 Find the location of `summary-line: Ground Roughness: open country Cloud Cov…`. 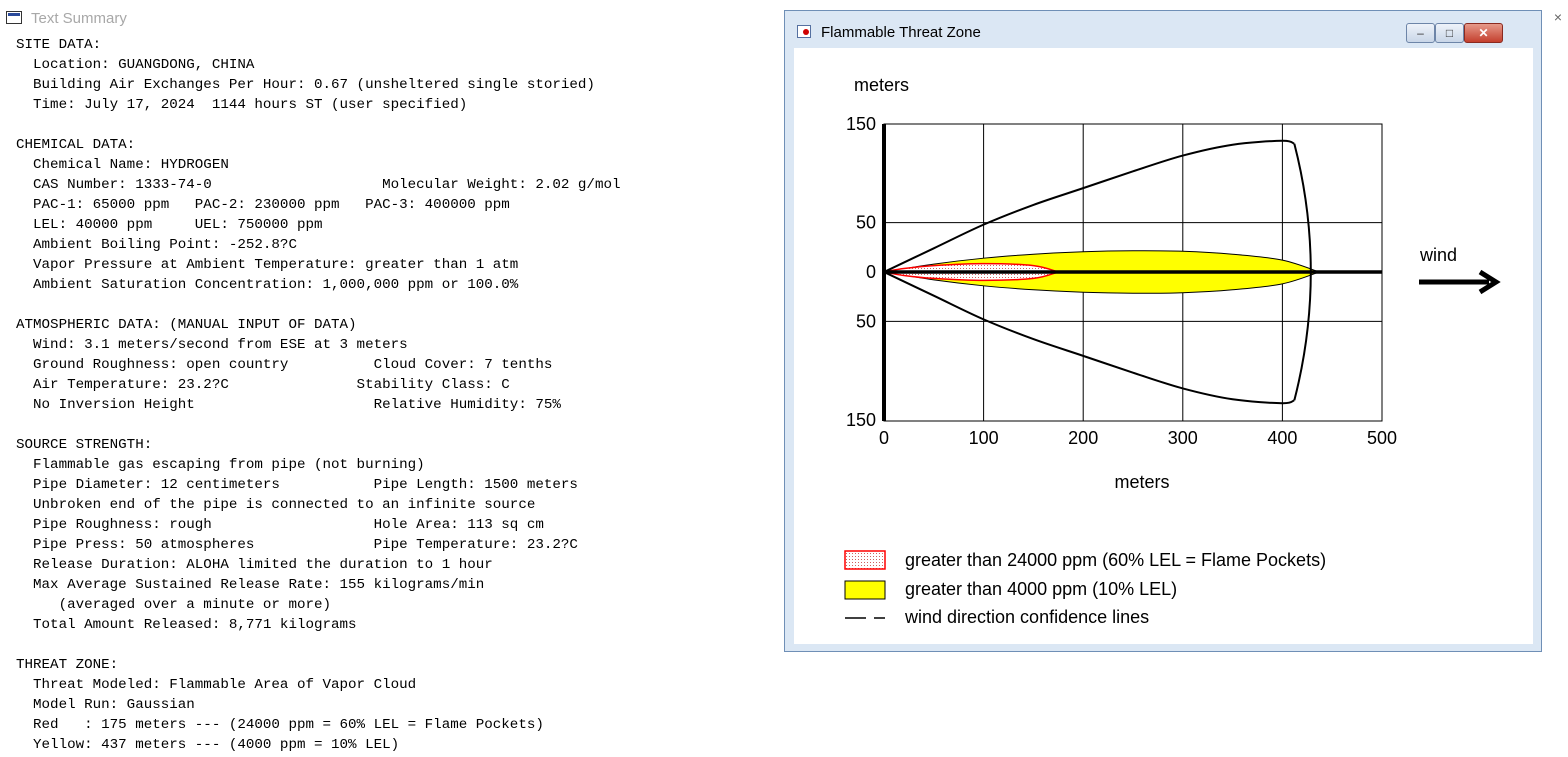

summary-line: Ground Roughness: open country Cloud Cov… is located at coordinates (284, 365).